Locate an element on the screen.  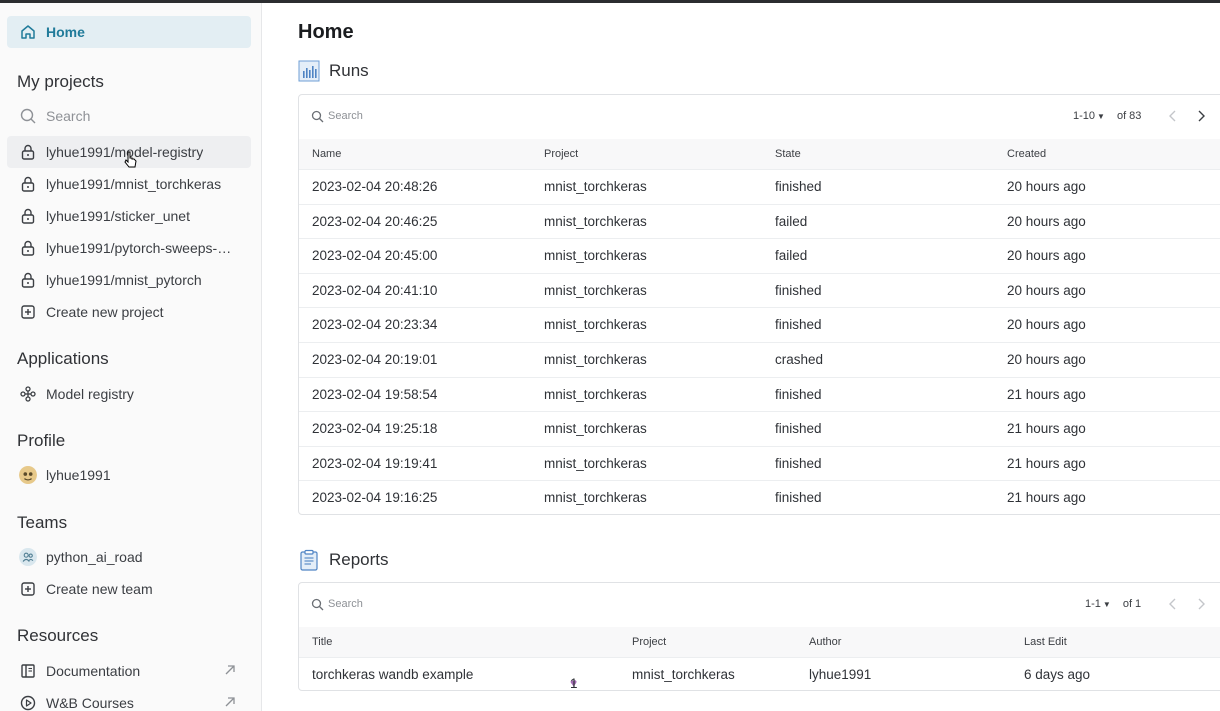
run-name: 2023-02-04 20:45:00 is located at coordinates (374, 255).